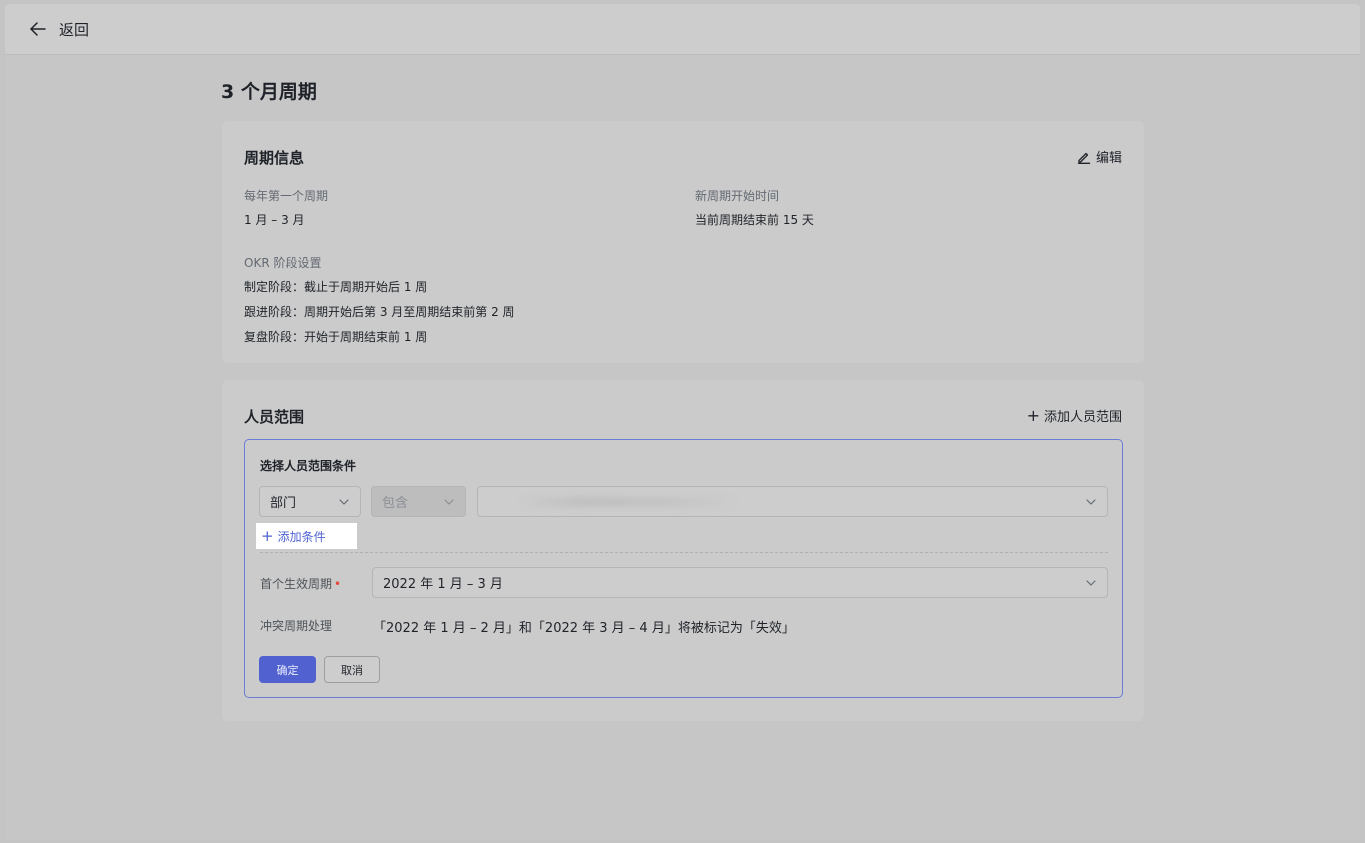  Describe the element at coordinates (269, 92) in the screenshot. I see `page-title: 3 个月周期` at that location.